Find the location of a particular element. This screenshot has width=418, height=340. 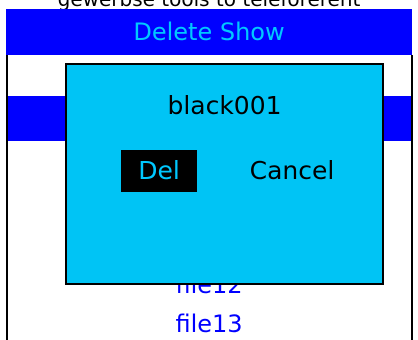

list-item-file13: file13 is located at coordinates (209, 324).